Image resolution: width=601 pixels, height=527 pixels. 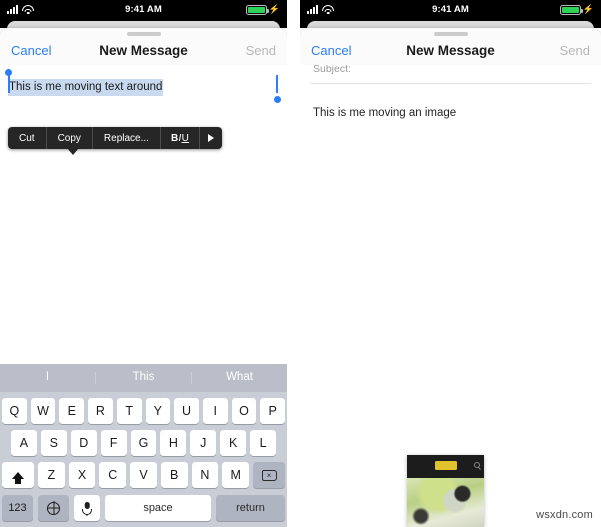 I want to click on key-e: E, so click(x=72, y=411).